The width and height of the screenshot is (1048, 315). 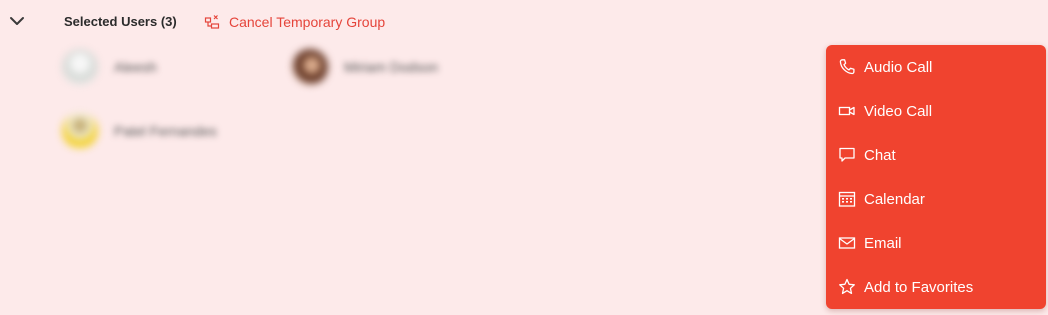 I want to click on menu-item-video-call: Video Call, so click(x=936, y=111).